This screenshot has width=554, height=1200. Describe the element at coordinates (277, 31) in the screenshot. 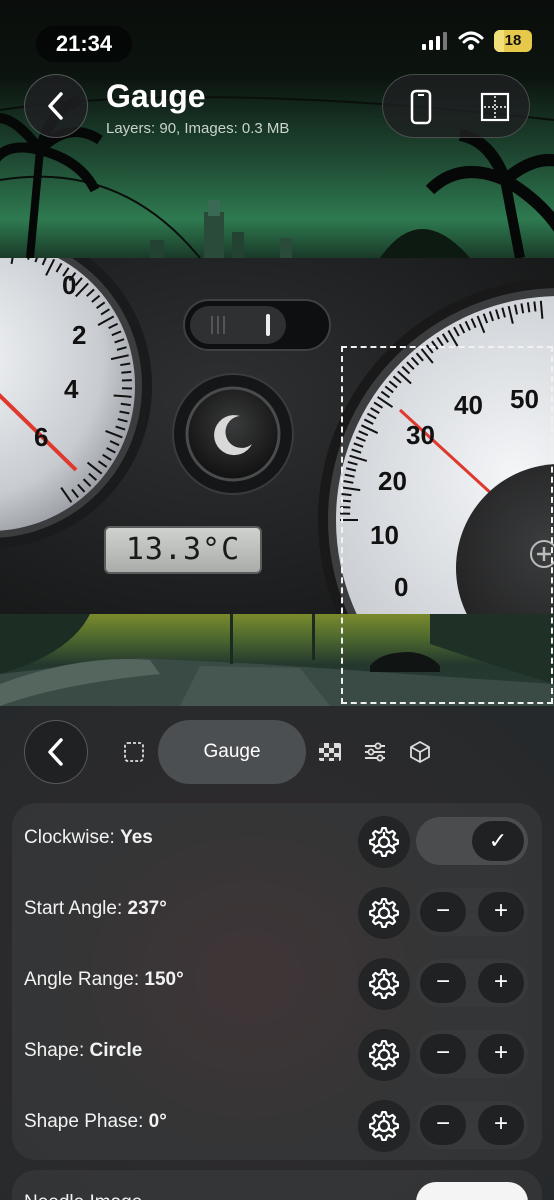

I see `status-bar: 21:34 18` at that location.